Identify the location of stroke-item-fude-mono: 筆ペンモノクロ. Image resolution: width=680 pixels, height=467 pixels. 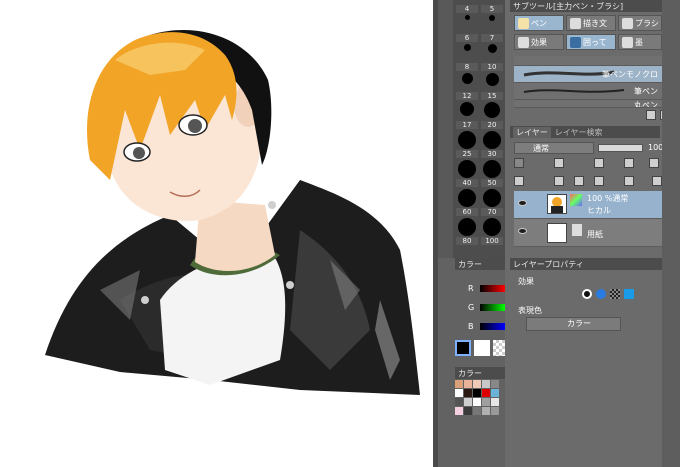
(588, 74).